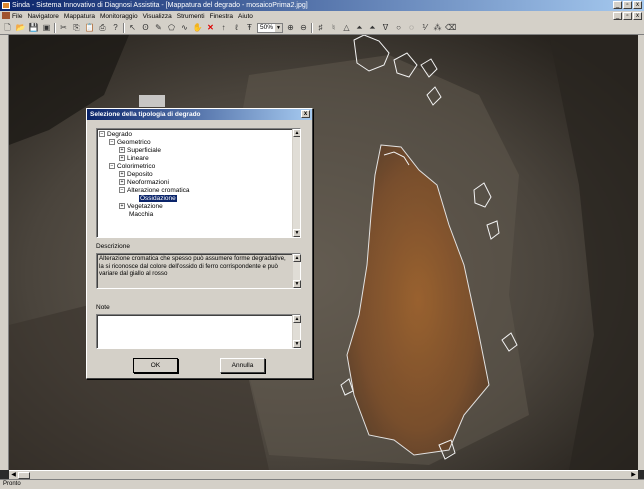 The width and height of the screenshot is (644, 489). Describe the element at coordinates (359, 27) in the screenshot. I see `mountain-icon: ⏶` at that location.